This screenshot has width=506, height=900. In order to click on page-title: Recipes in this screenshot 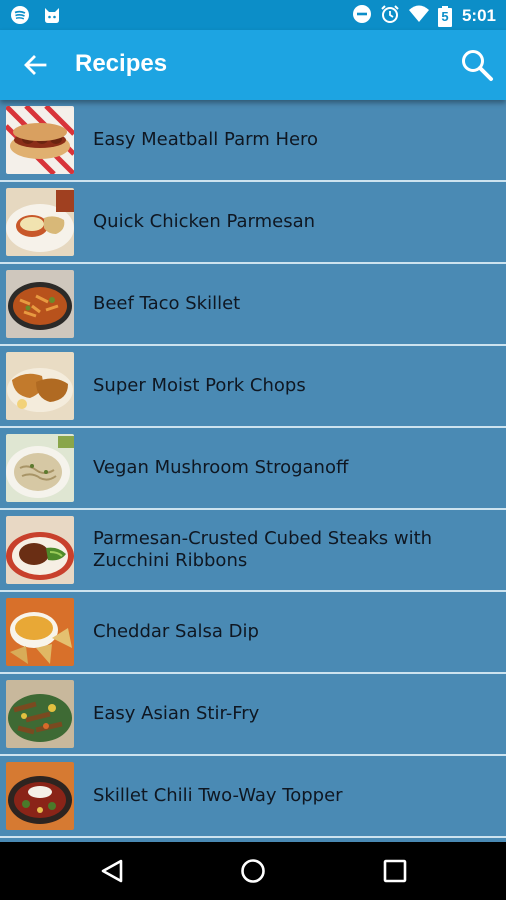, I will do `click(121, 63)`.